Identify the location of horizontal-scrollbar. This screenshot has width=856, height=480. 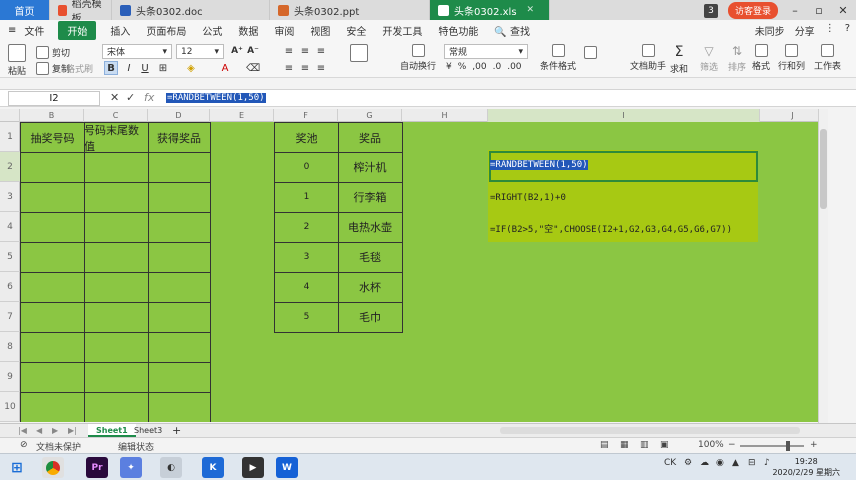
(650, 430).